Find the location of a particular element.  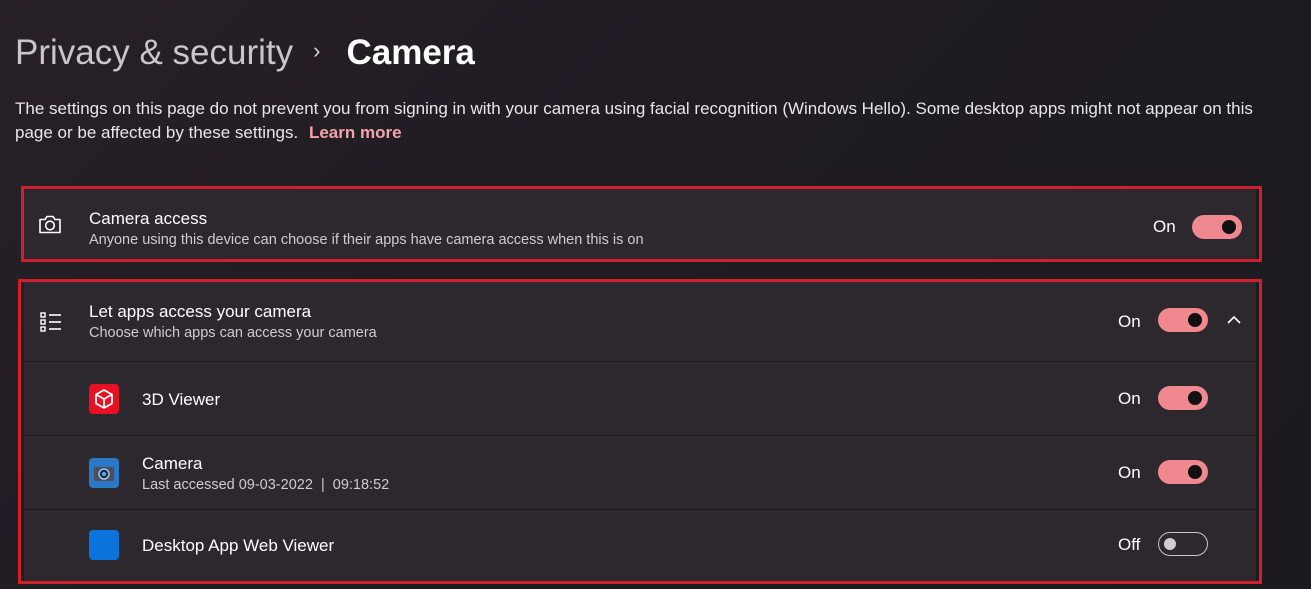

camera-access-state: On is located at coordinates (1164, 226).